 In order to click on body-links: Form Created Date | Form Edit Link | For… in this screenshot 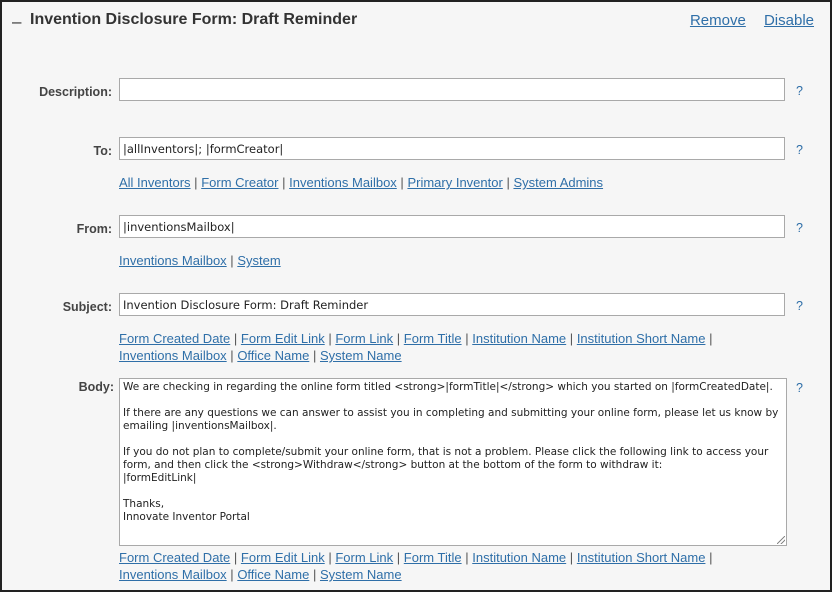, I will do `click(429, 566)`.